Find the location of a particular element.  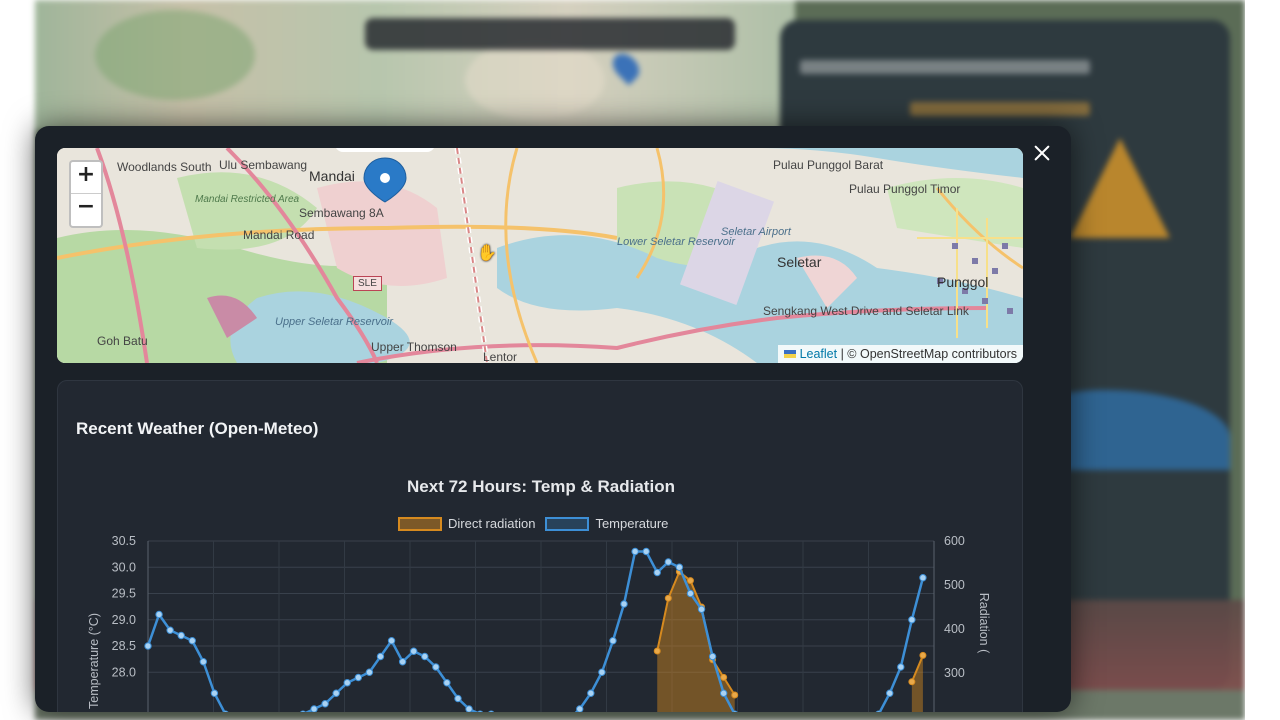

map-label: Upper Seletar Reservoir is located at coordinates (334, 322).